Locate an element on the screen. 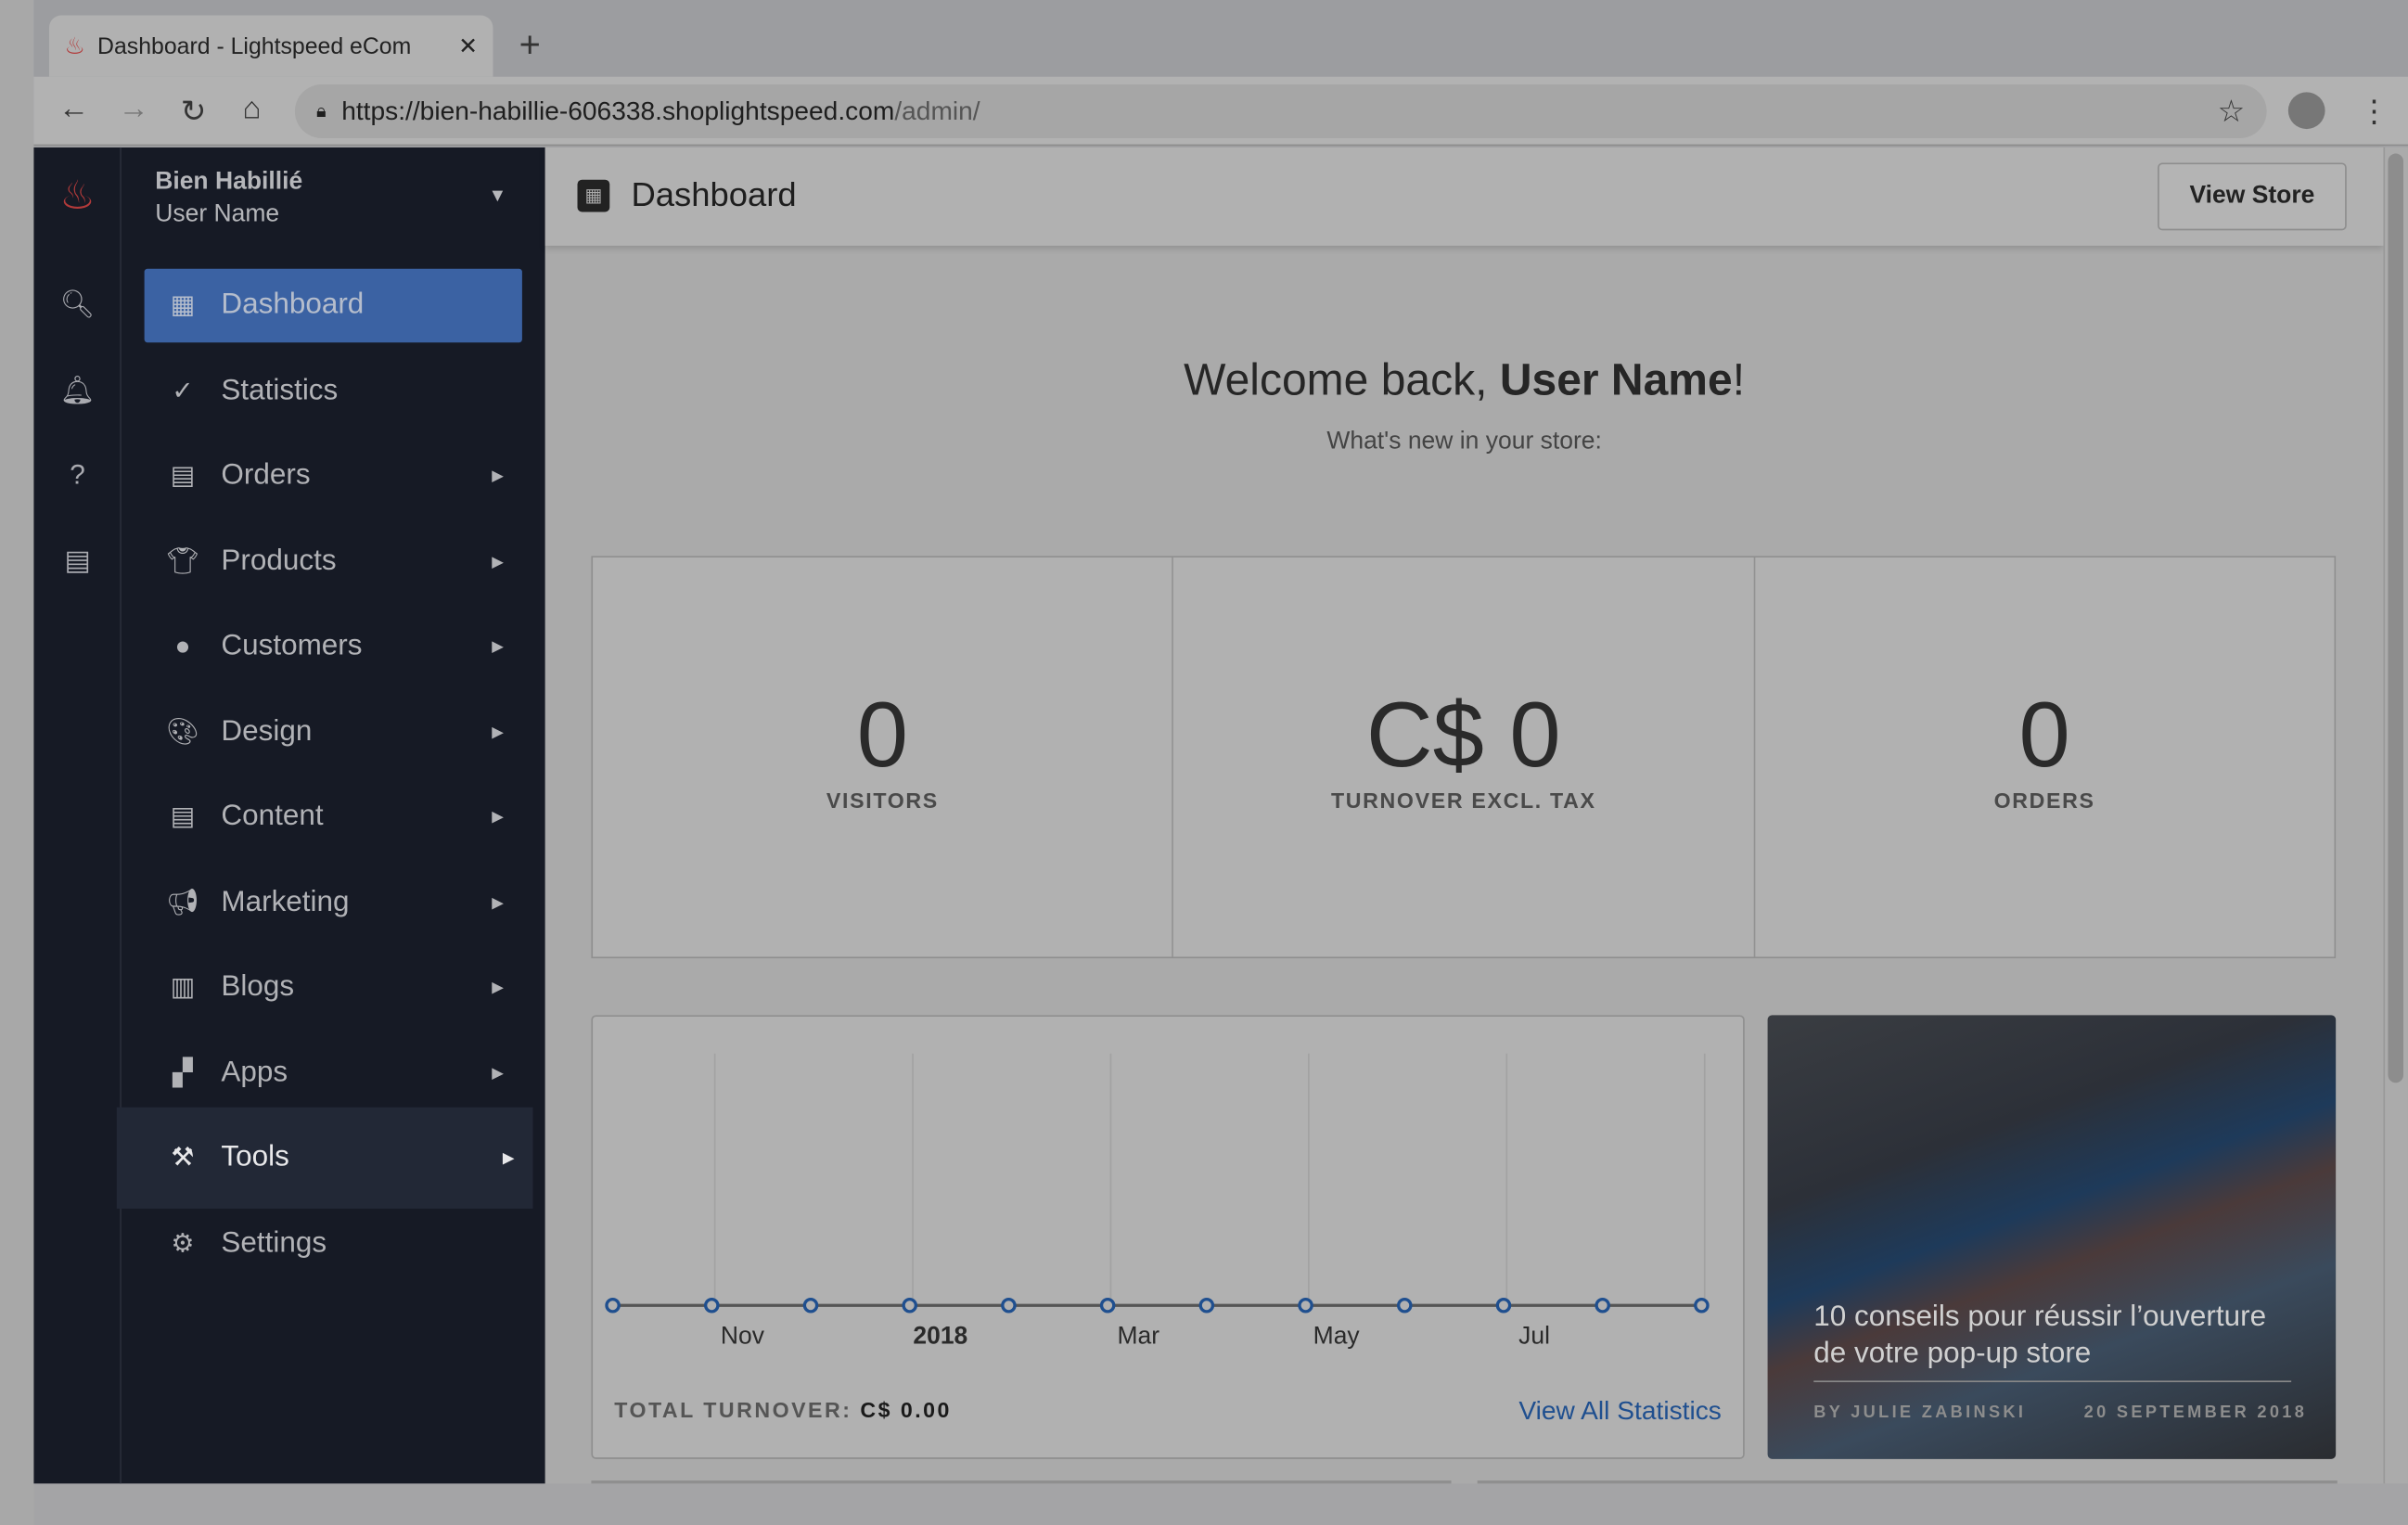 Image resolution: width=2408 pixels, height=1525 pixels. blog-divider is located at coordinates (2052, 1381).